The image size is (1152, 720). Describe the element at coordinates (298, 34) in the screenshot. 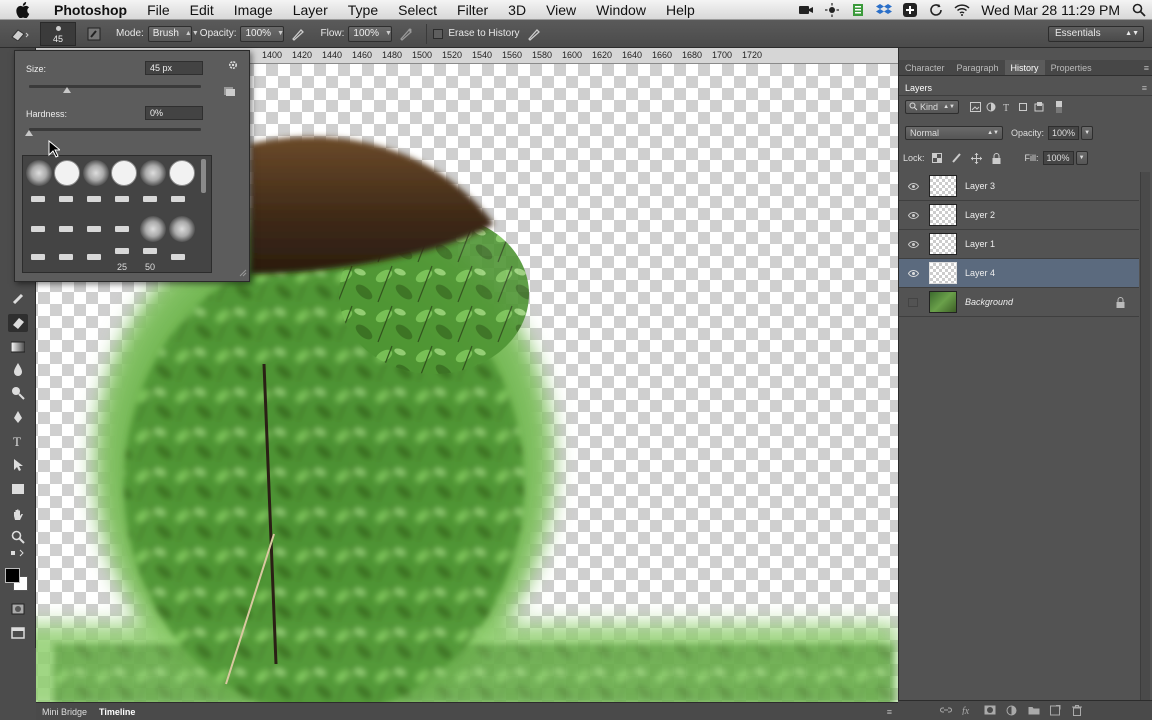

I see `pressure-opacity-icon` at that location.